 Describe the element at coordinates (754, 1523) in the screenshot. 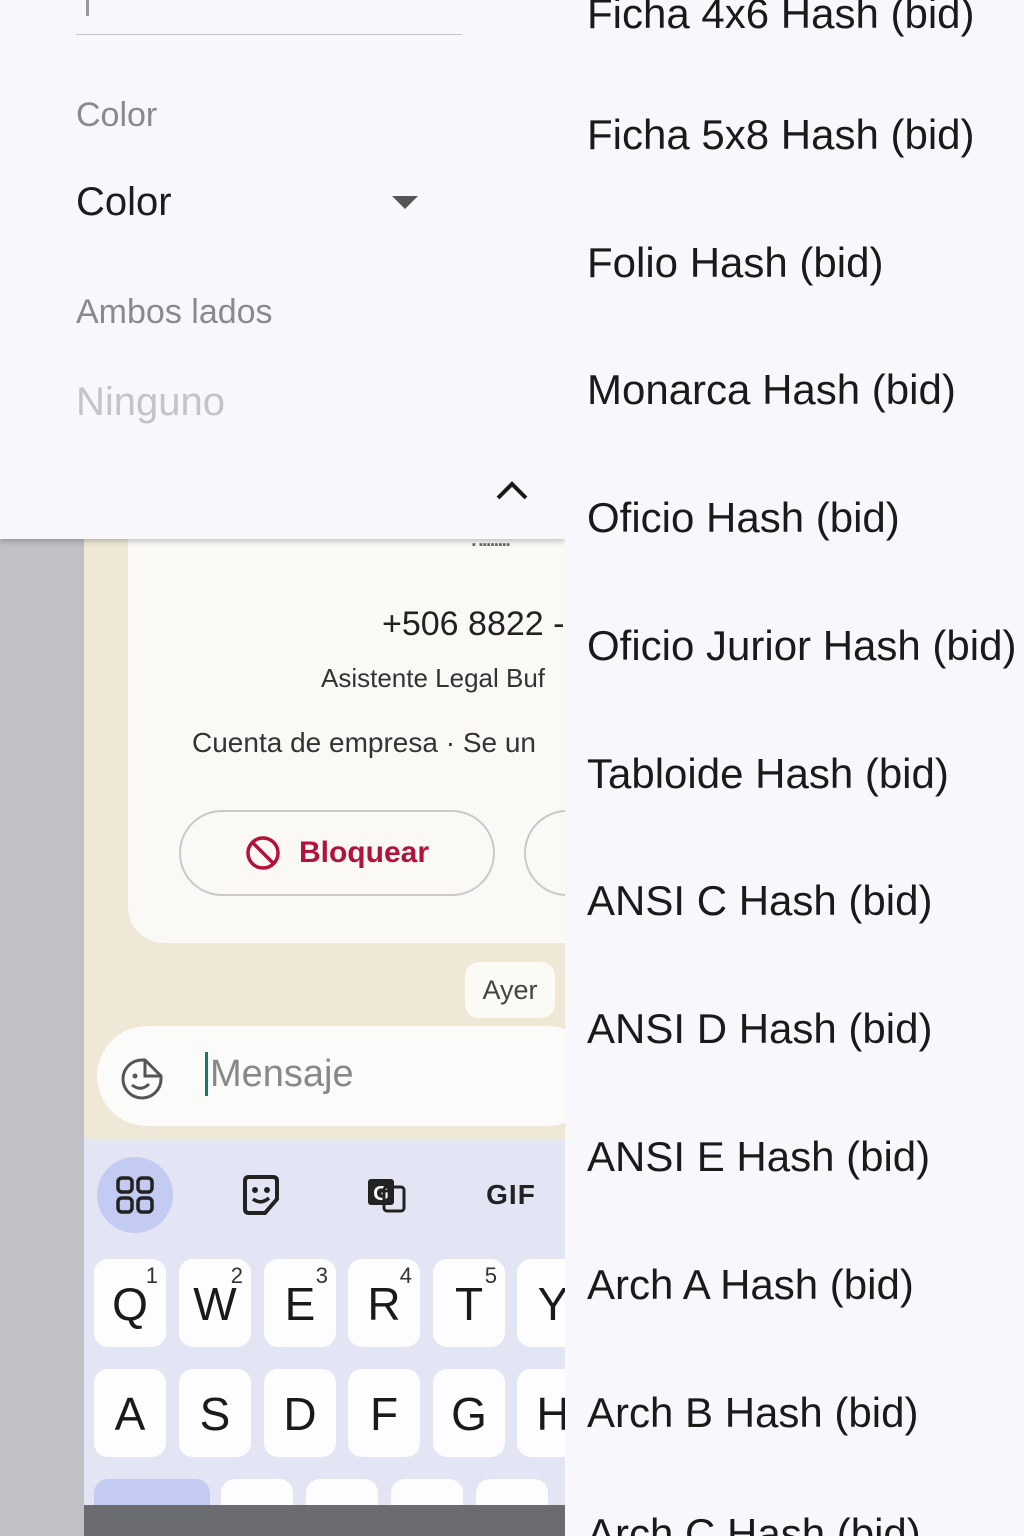

I see `paper-size-option: Arch C Hash (bid)` at that location.